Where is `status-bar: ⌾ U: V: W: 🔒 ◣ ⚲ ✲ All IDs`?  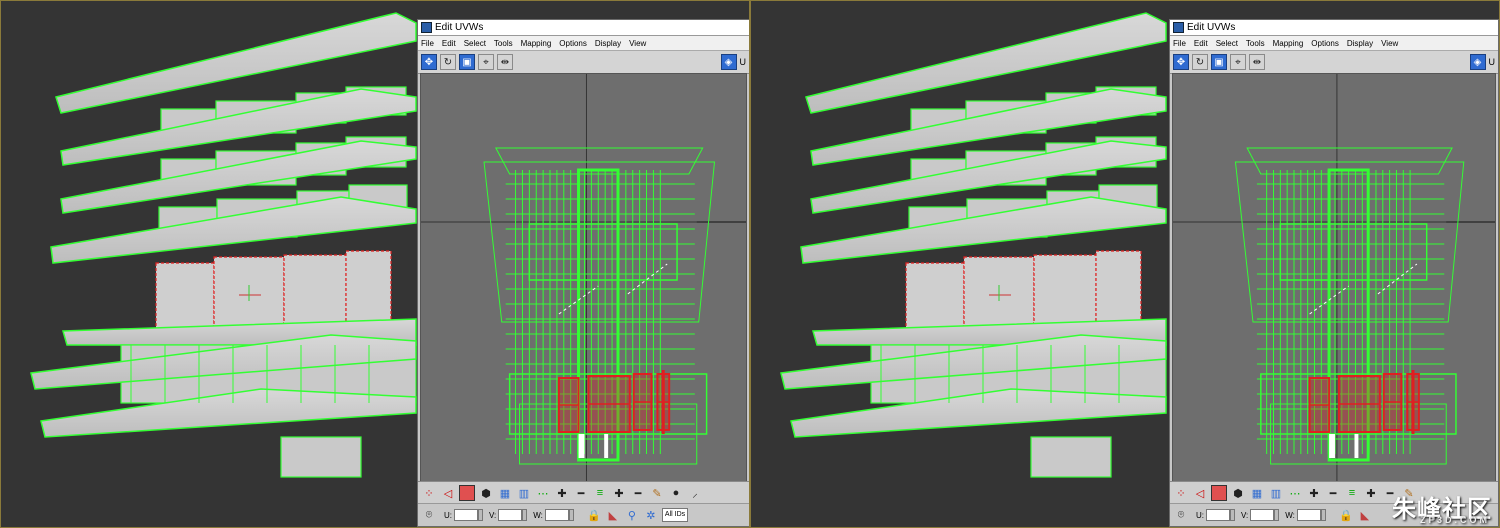
status-bar: ⌾ U: V: W: 🔒 ◣ ⚲ ✲ All IDs is located at coordinates (583, 514).